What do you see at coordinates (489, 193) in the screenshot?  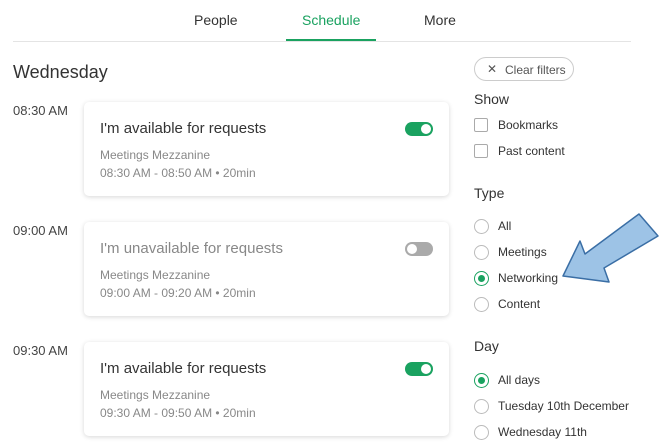 I see `type-section-title: Type` at bounding box center [489, 193].